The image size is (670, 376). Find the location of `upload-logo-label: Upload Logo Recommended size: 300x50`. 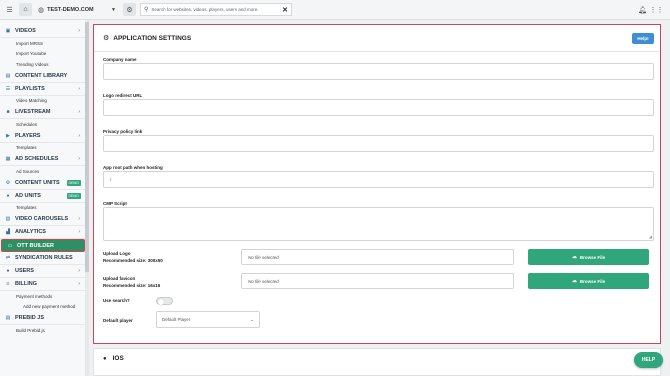

upload-logo-label: Upload Logo Recommended size: 300x50 is located at coordinates (133, 257).